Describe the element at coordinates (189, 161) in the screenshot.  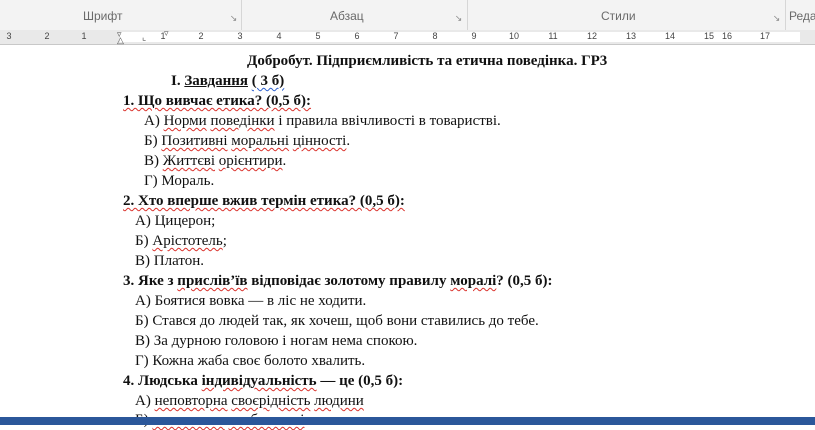
I see `answer-word: Життєві` at that location.